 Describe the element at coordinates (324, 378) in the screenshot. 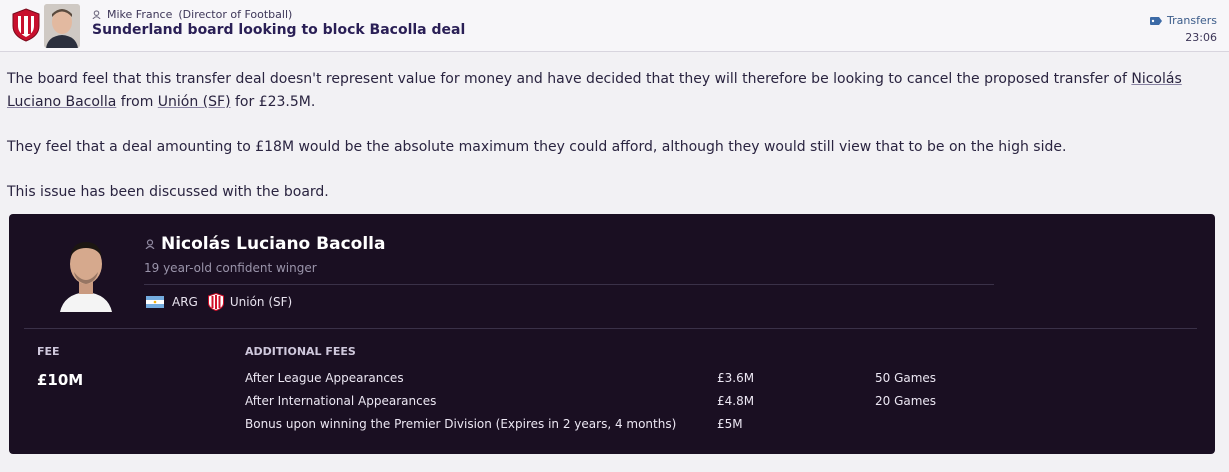

I see `fee-description: After League Appearances` at that location.